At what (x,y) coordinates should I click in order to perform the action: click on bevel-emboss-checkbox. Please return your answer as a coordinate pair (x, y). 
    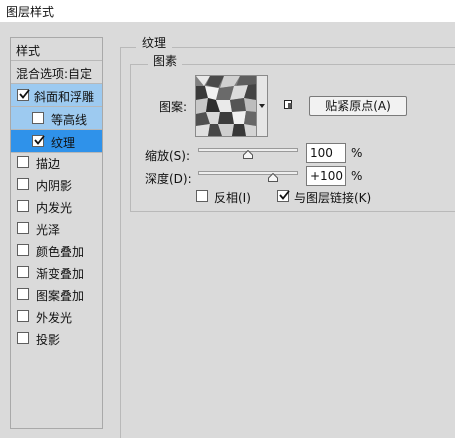
    Looking at the image, I should click on (23, 95).